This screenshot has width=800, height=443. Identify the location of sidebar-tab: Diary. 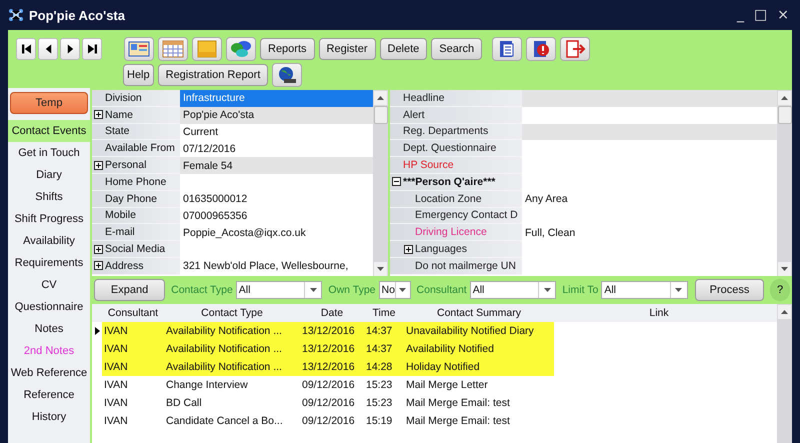
(49, 175).